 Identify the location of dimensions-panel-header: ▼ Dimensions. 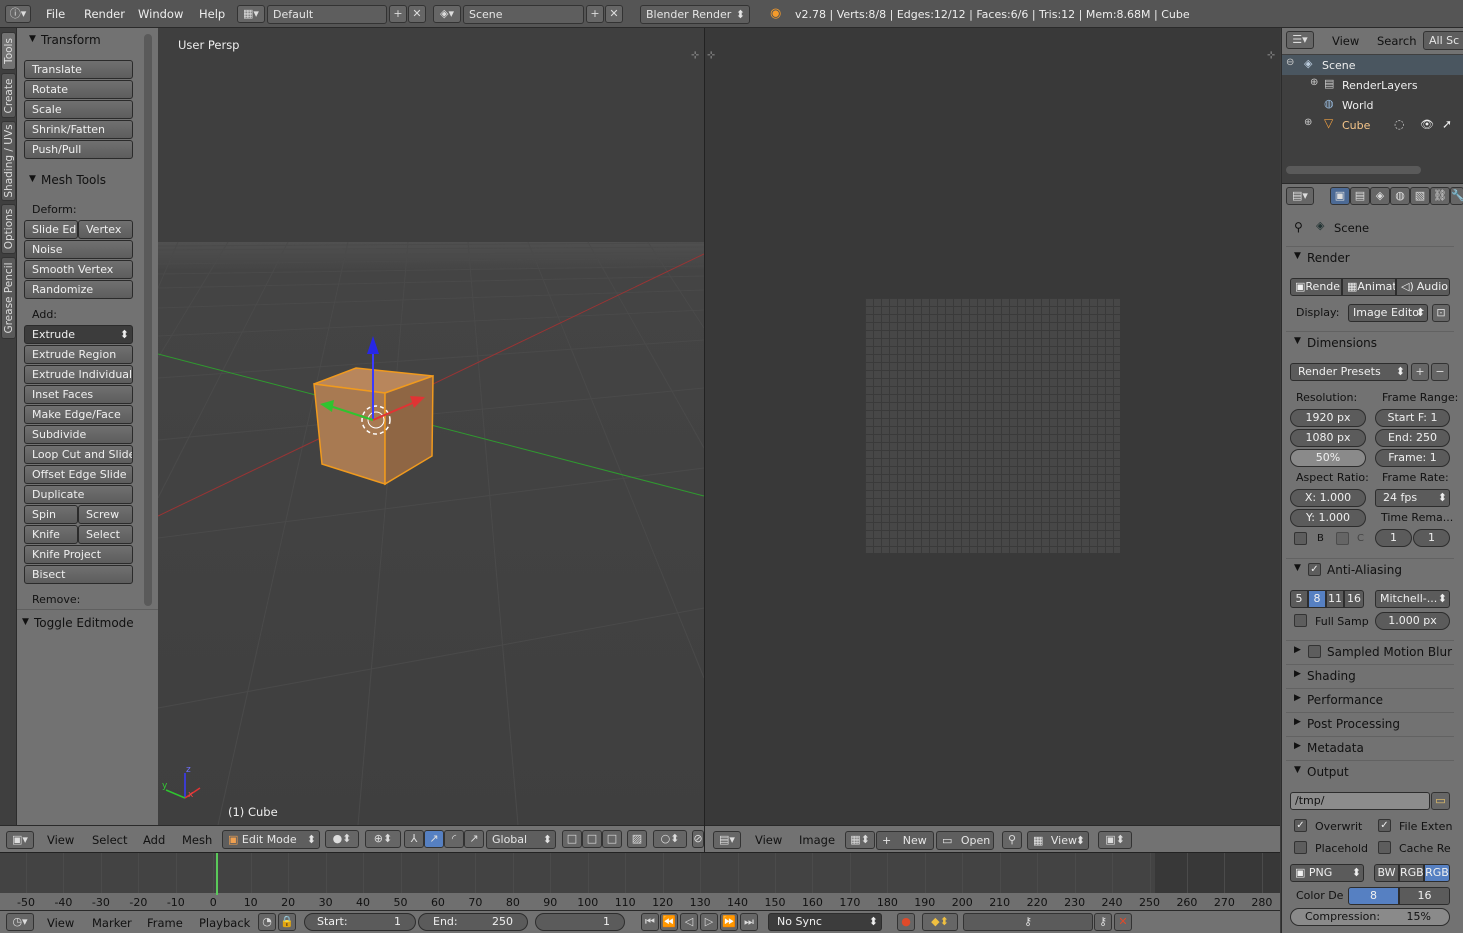
(1370, 342).